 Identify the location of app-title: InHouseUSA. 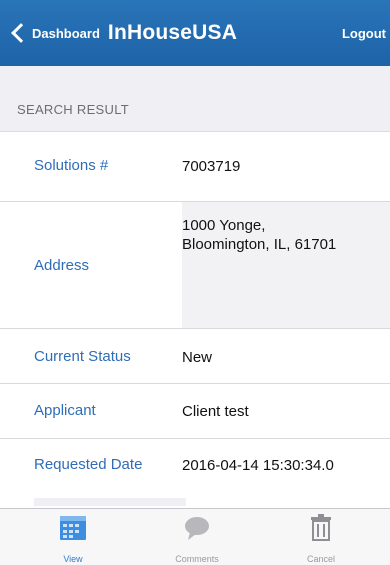
(172, 32).